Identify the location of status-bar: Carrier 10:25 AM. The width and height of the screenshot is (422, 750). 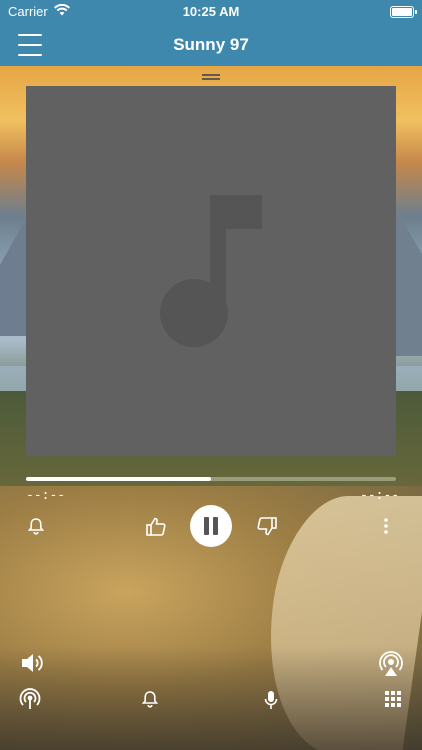
(211, 12).